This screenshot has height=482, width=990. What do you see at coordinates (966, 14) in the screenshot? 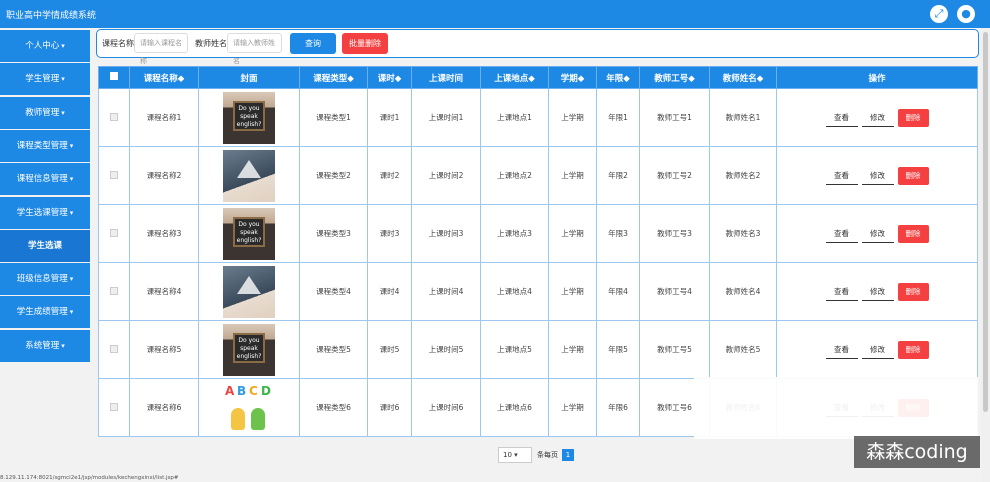
I see `user-icon: ●` at bounding box center [966, 14].